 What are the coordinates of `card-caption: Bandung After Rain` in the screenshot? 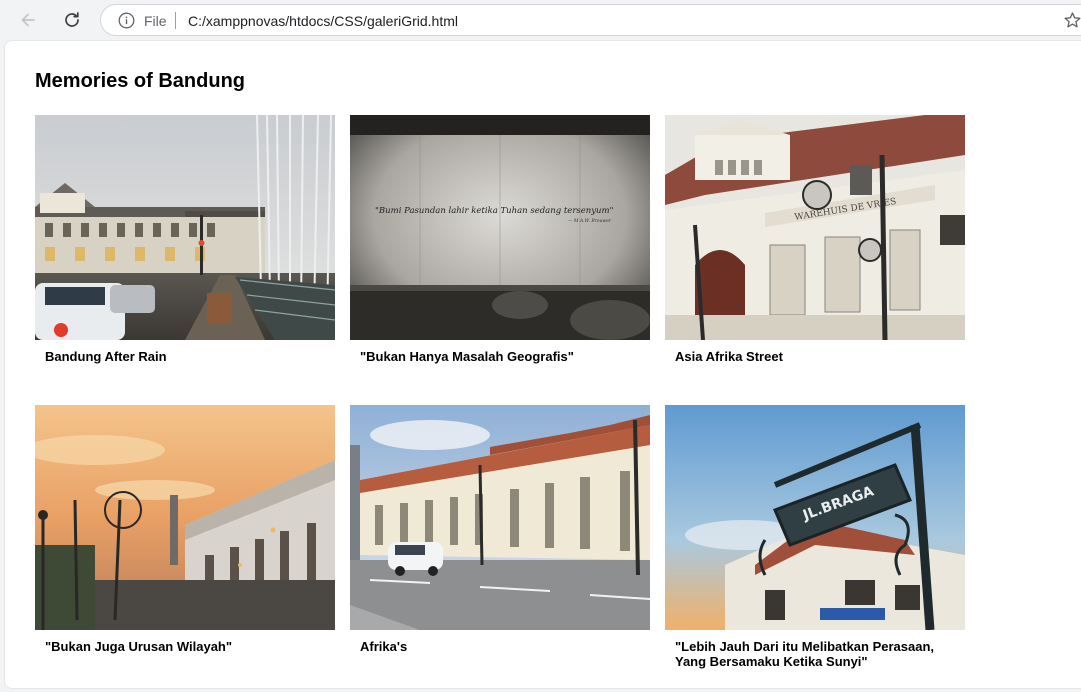 It's located at (106, 356).